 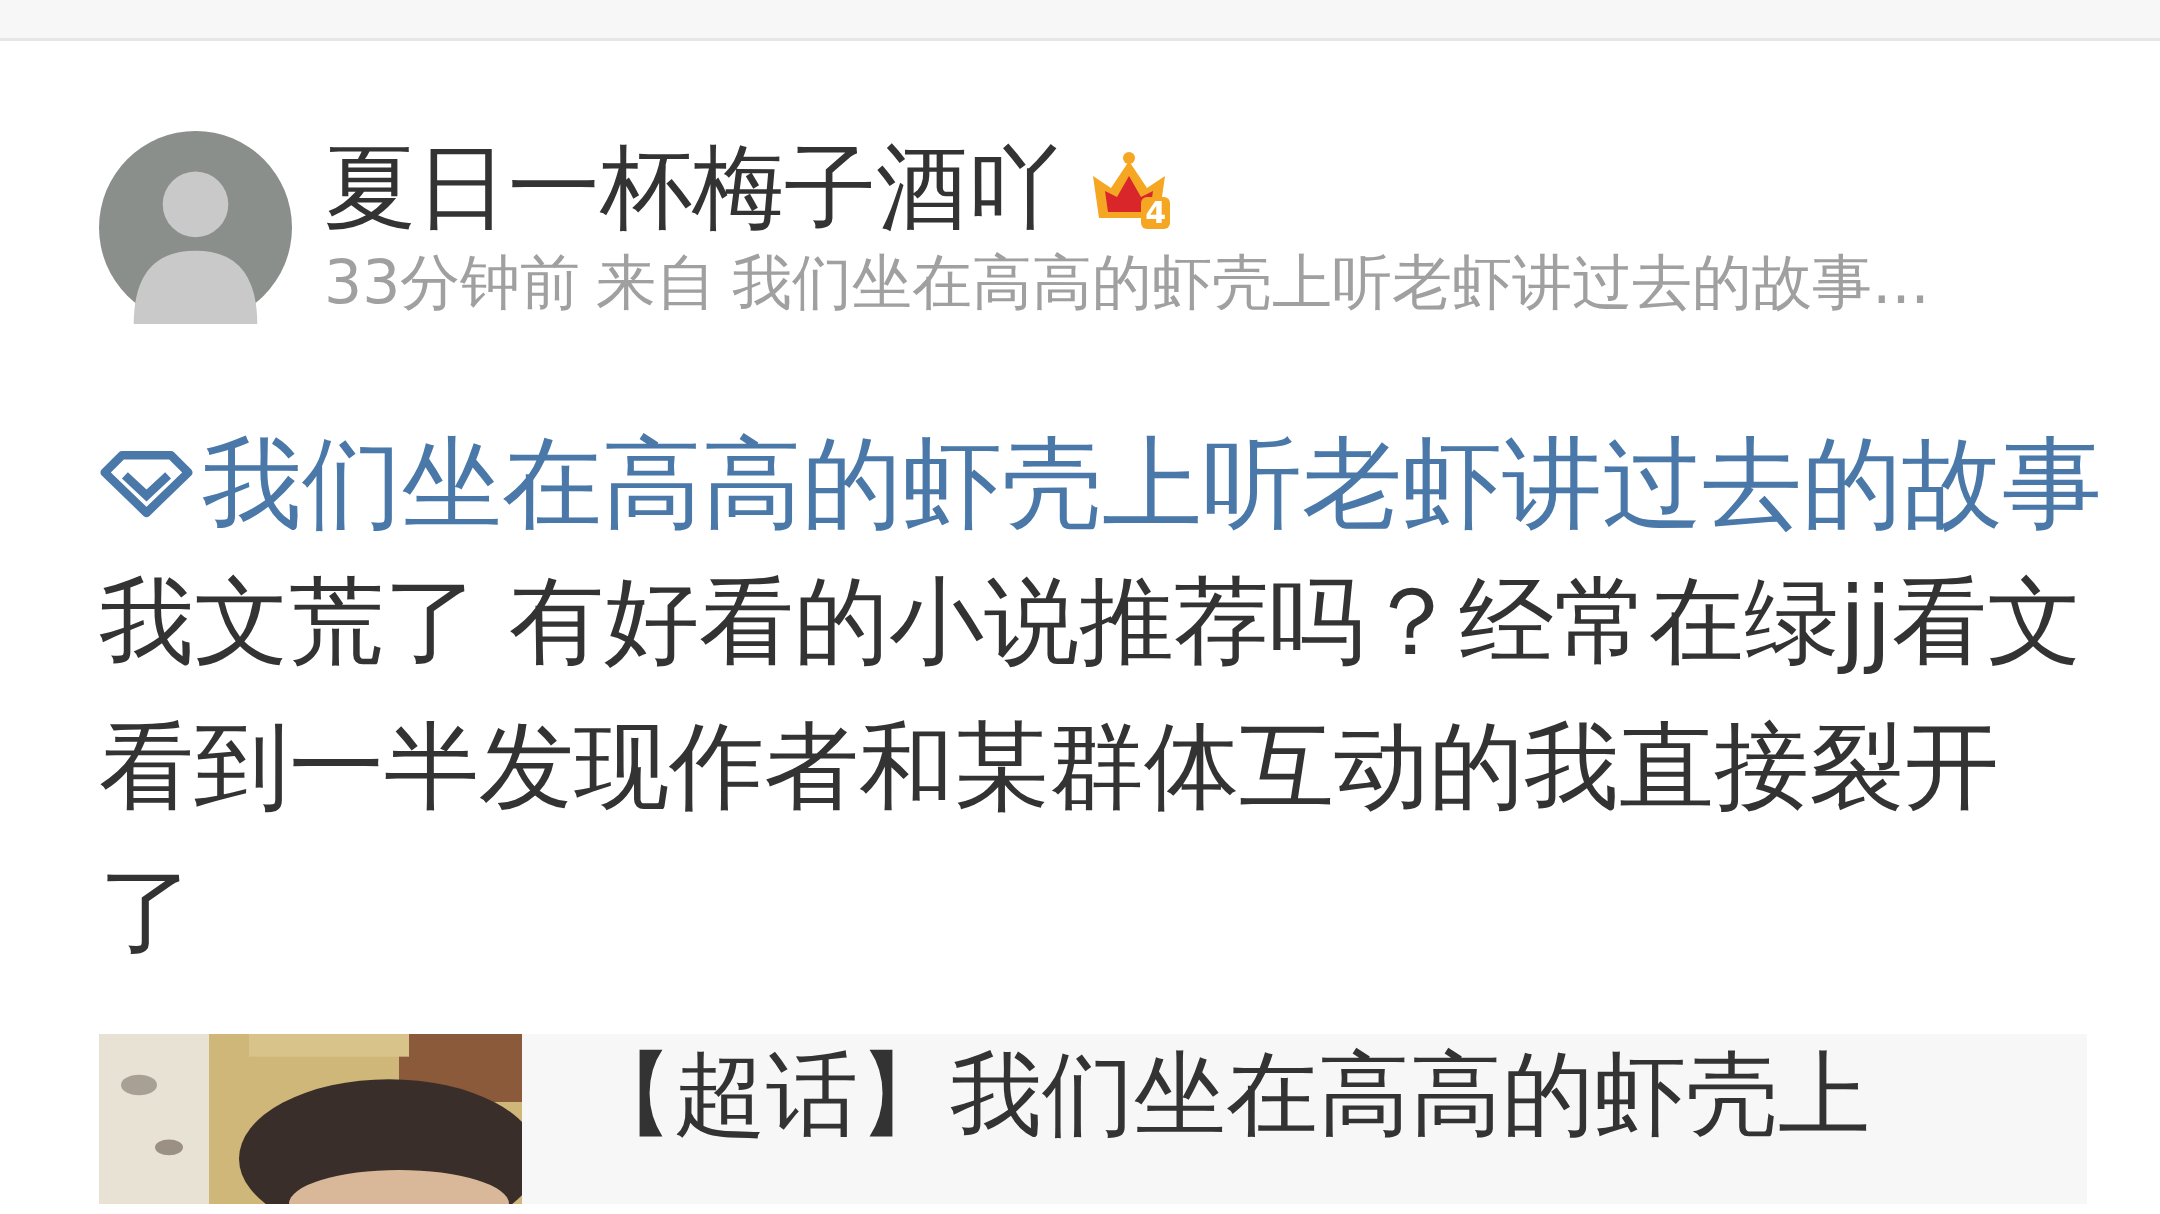 What do you see at coordinates (692, 187) in the screenshot?
I see `username: 夏日一杯梅子酒吖` at bounding box center [692, 187].